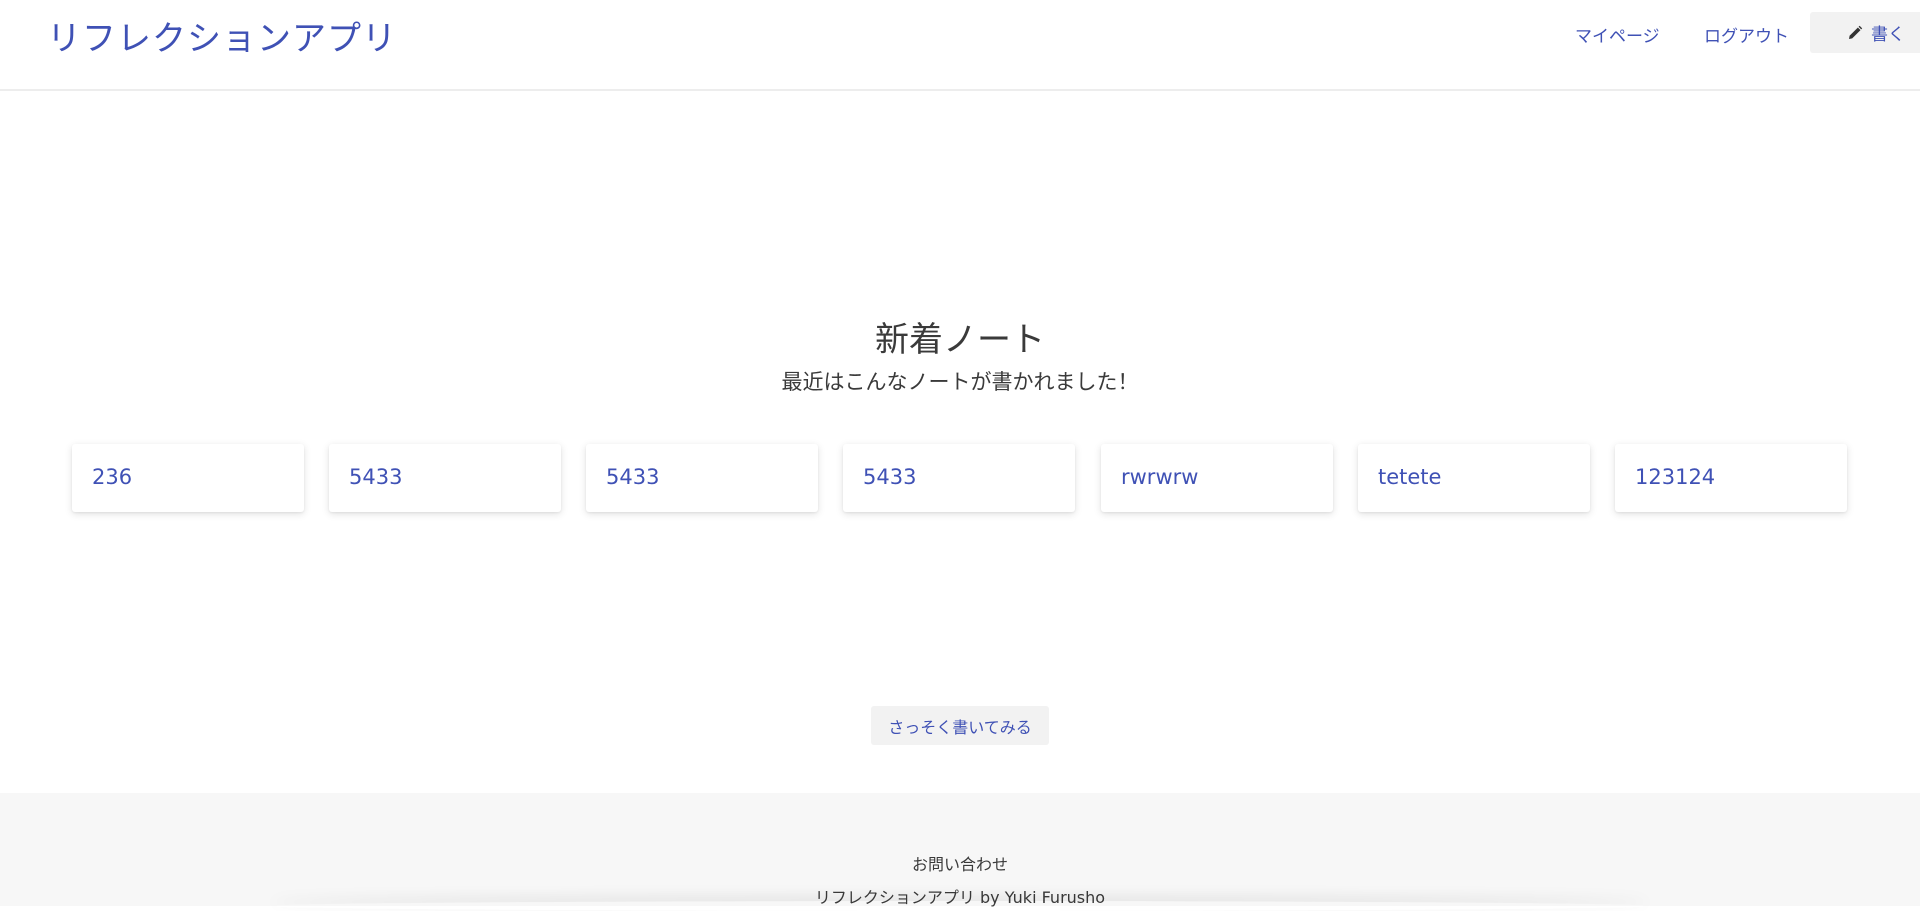 This screenshot has width=1920, height=911. What do you see at coordinates (1675, 477) in the screenshot?
I see `note-card-title: 123124` at bounding box center [1675, 477].